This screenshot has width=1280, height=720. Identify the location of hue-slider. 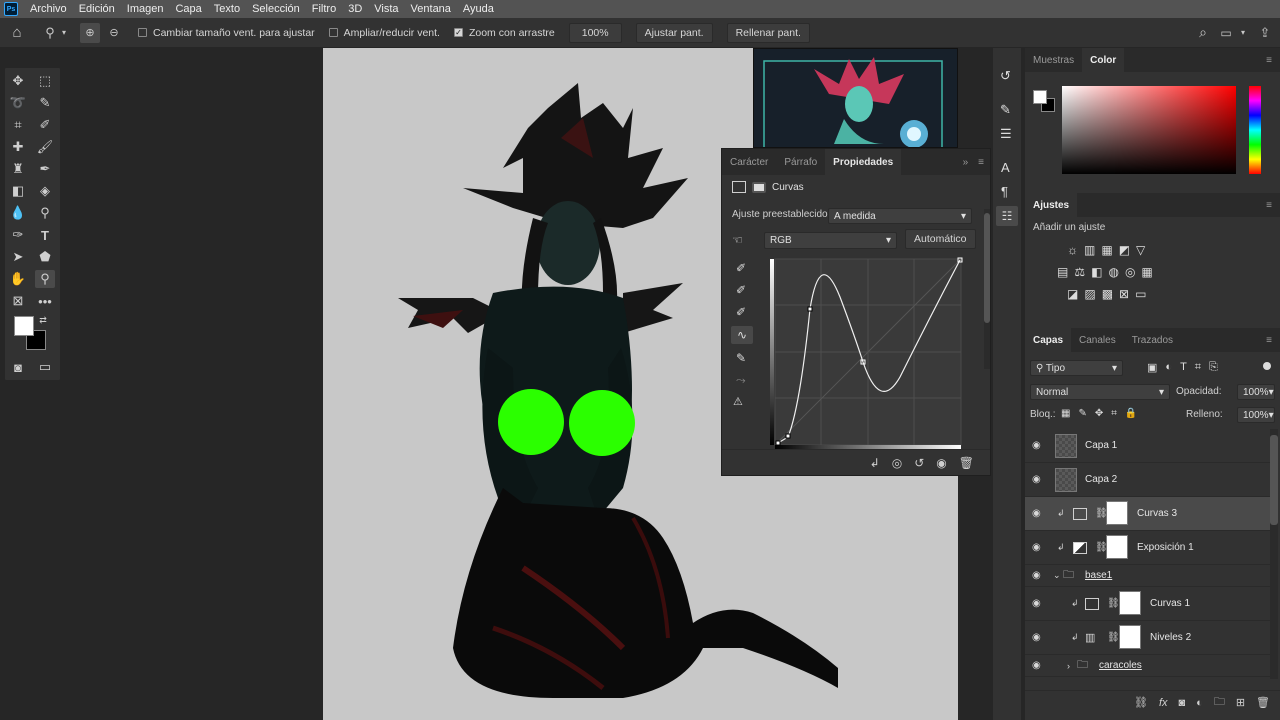
(1255, 130).